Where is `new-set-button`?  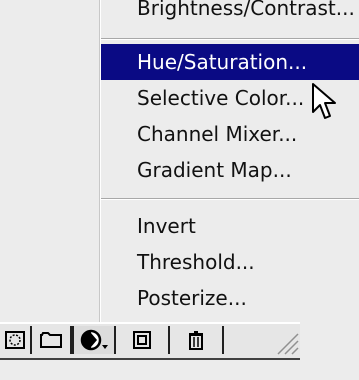 new-set-button is located at coordinates (52, 340).